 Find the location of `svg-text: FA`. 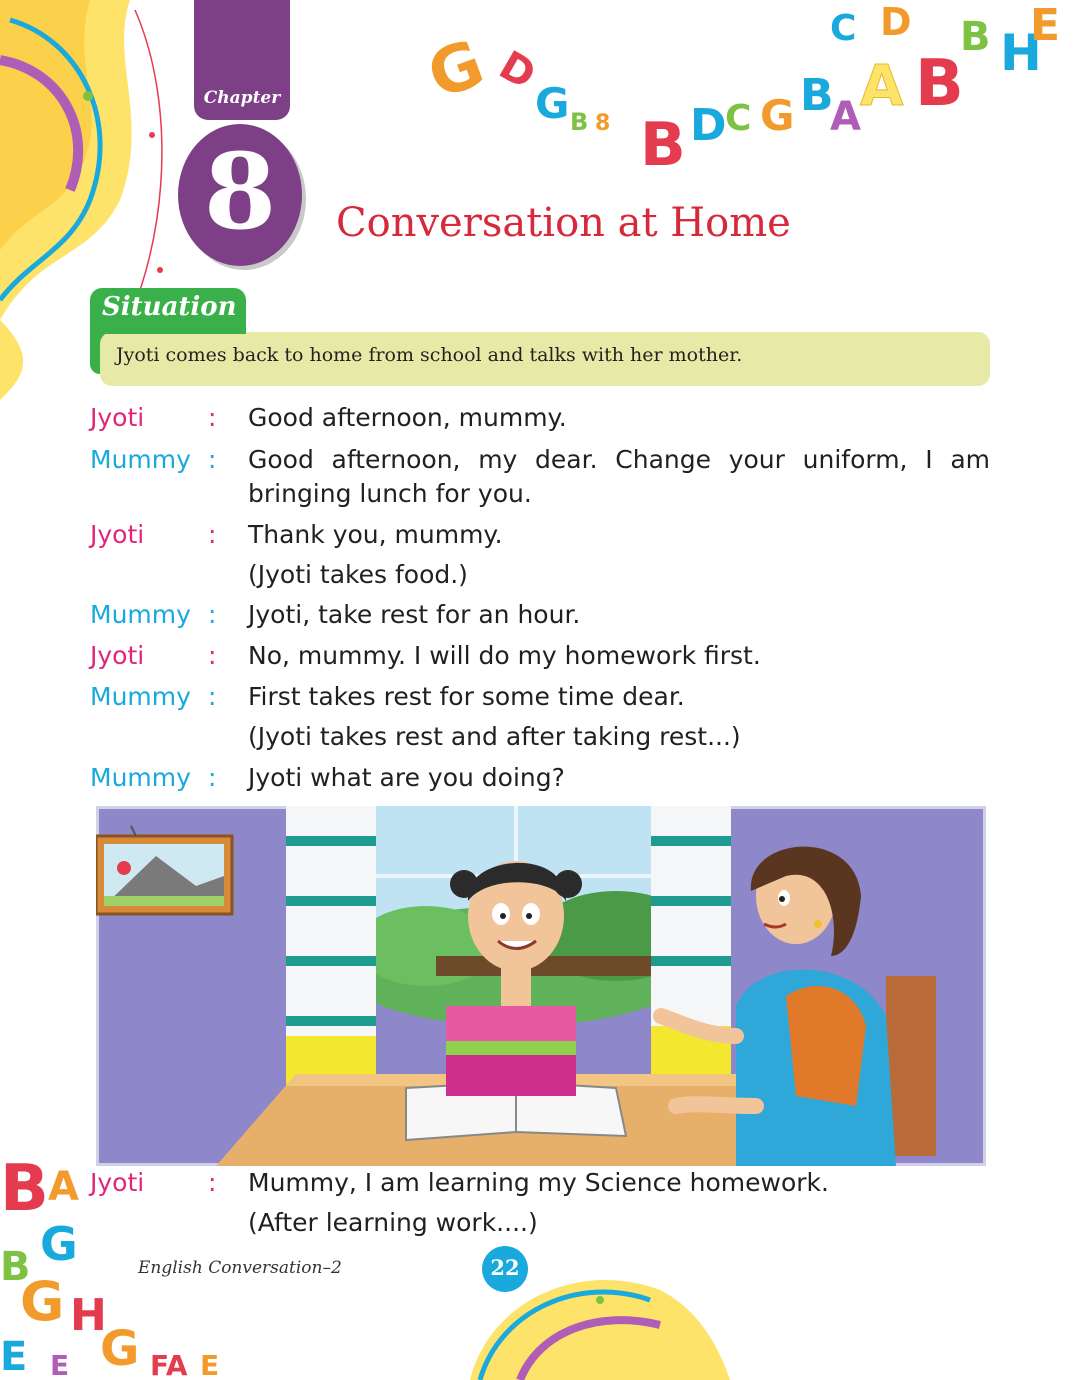

svg-text: FA is located at coordinates (169, 1364).